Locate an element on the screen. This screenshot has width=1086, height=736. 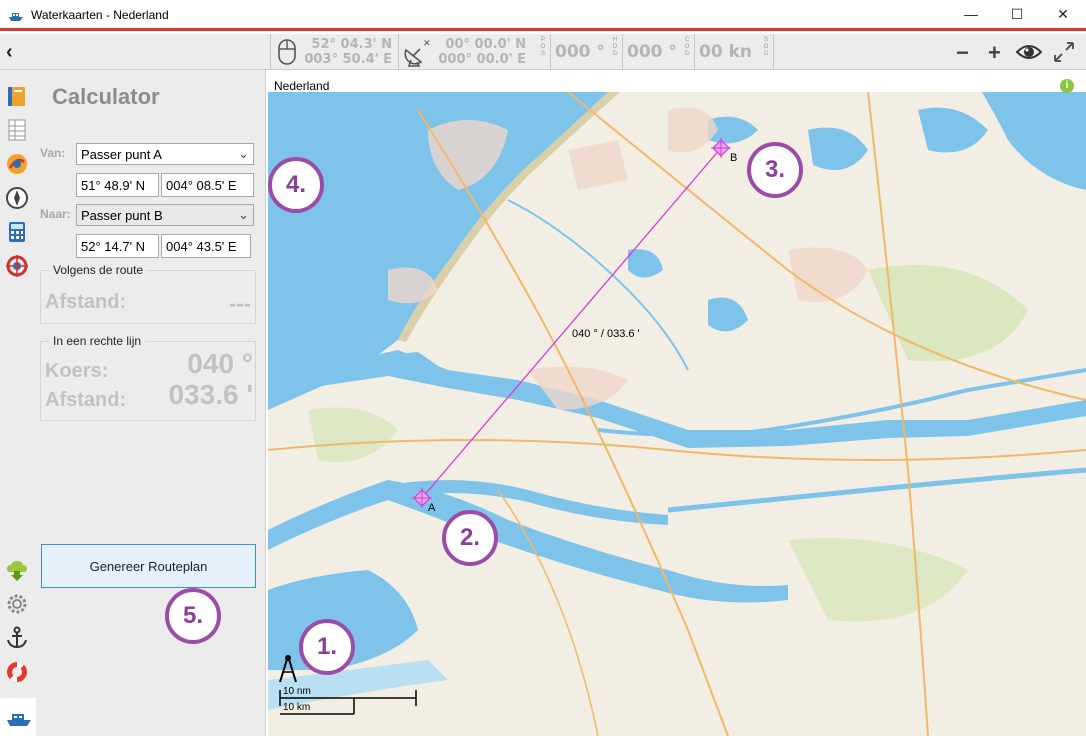
book-icon is located at coordinates (17, 96).